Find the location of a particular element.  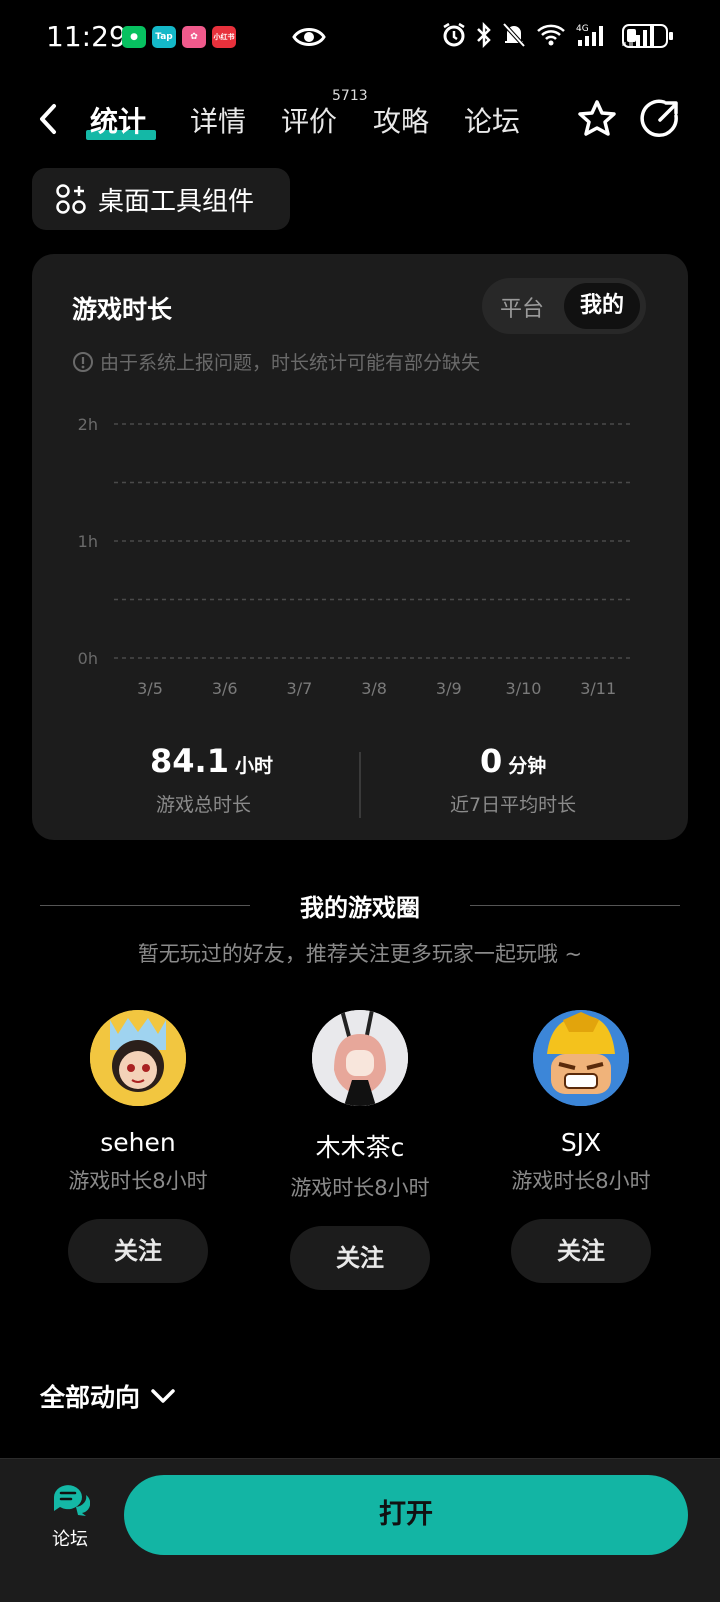

y-tick-label: 0h is located at coordinates (88, 658).